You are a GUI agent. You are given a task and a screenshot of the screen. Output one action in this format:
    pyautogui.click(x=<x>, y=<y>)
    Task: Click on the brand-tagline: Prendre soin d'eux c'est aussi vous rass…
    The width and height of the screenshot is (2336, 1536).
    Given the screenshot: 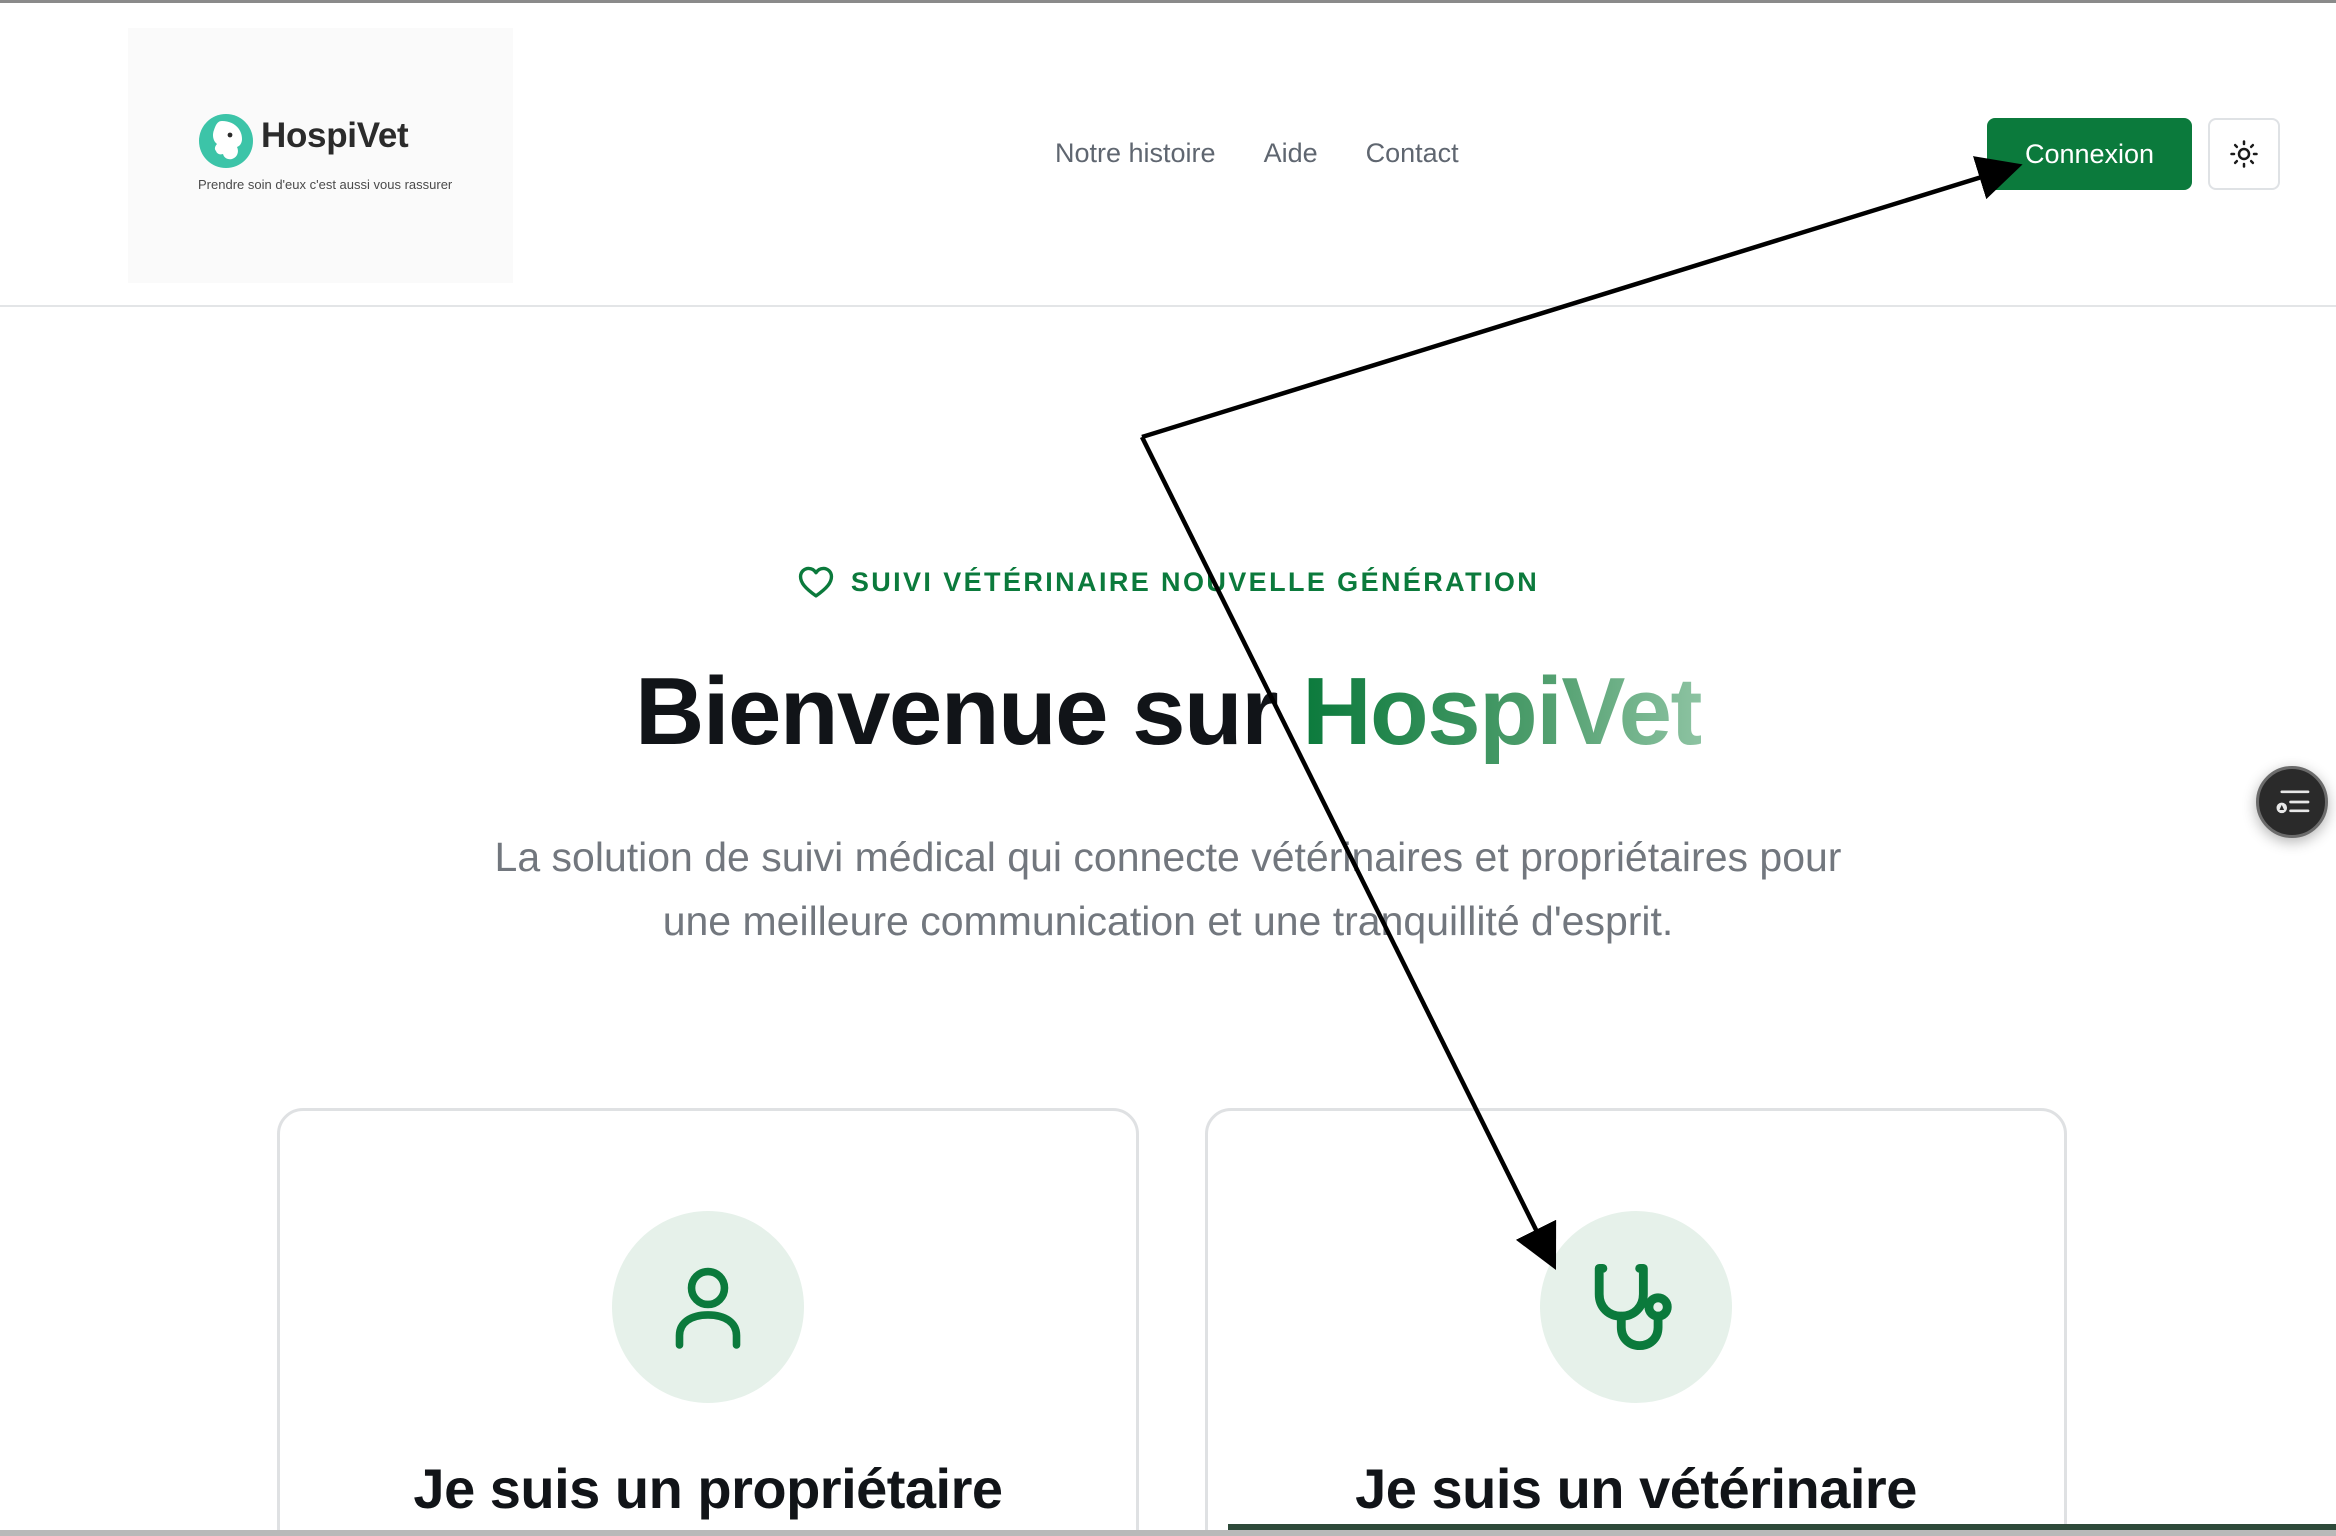 What is the action you would take?
    pyautogui.click(x=325, y=184)
    